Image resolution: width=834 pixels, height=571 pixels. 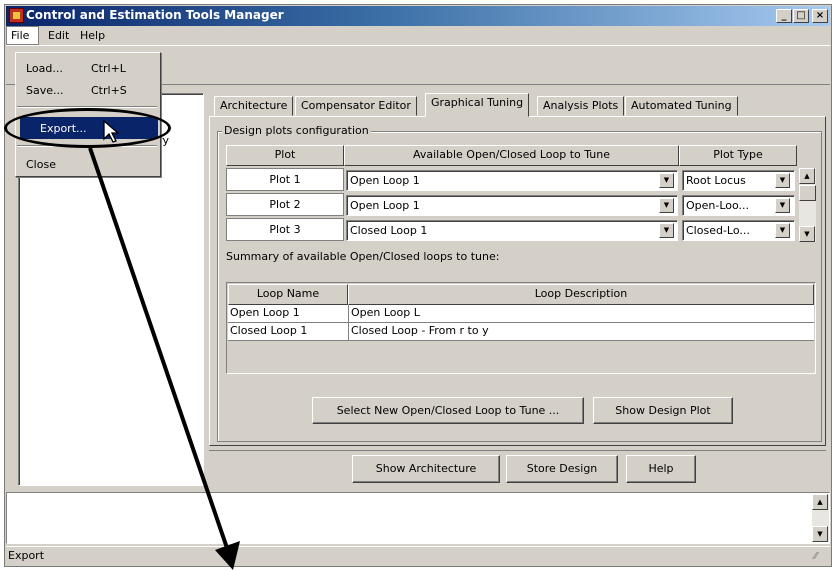 I want to click on annotation-arrow-shaft, so click(x=158, y=348).